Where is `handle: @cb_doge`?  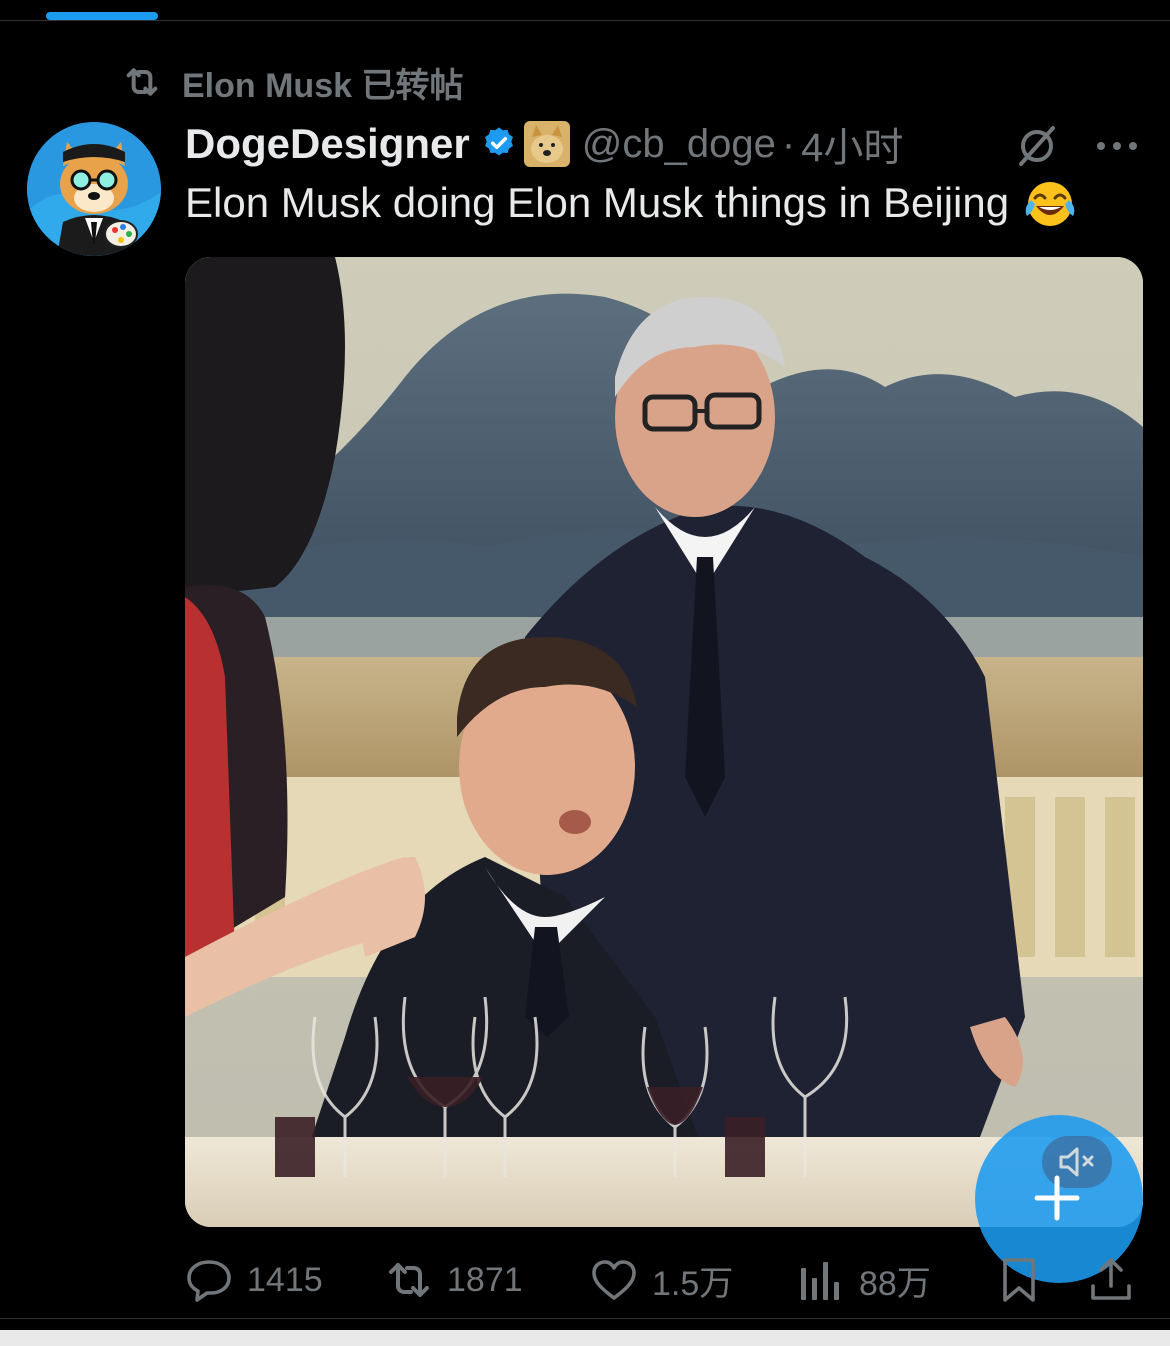 handle: @cb_doge is located at coordinates (679, 144).